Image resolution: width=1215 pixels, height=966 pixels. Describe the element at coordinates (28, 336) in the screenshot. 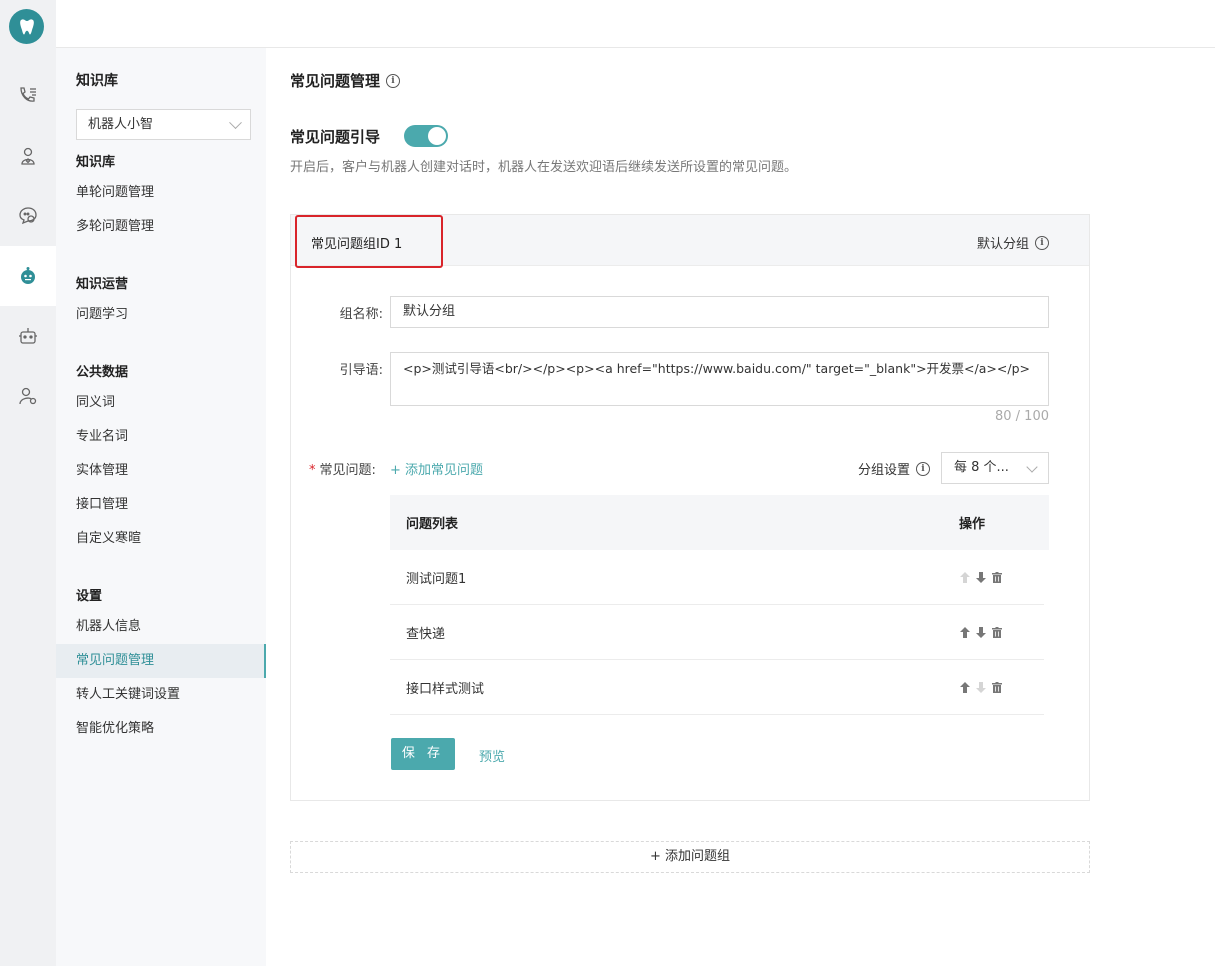

I see `bot-icon` at that location.